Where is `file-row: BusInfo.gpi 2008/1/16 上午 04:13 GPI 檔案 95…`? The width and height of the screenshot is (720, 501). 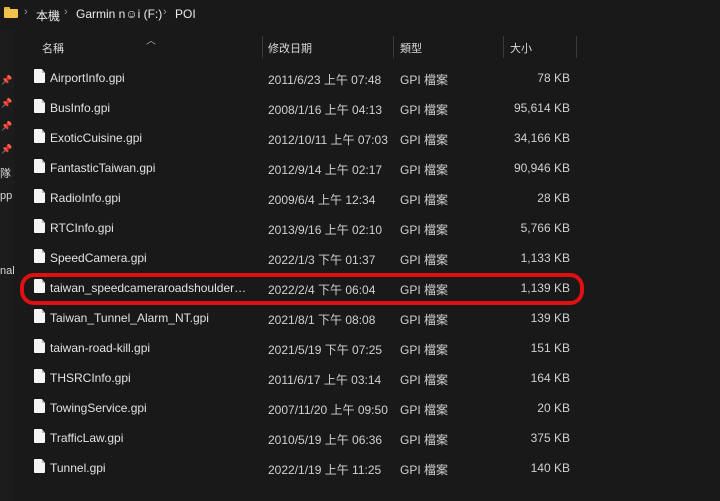
file-row: BusInfo.gpi 2008/1/16 上午 04:13 GPI 檔案 95… is located at coordinates (367, 107).